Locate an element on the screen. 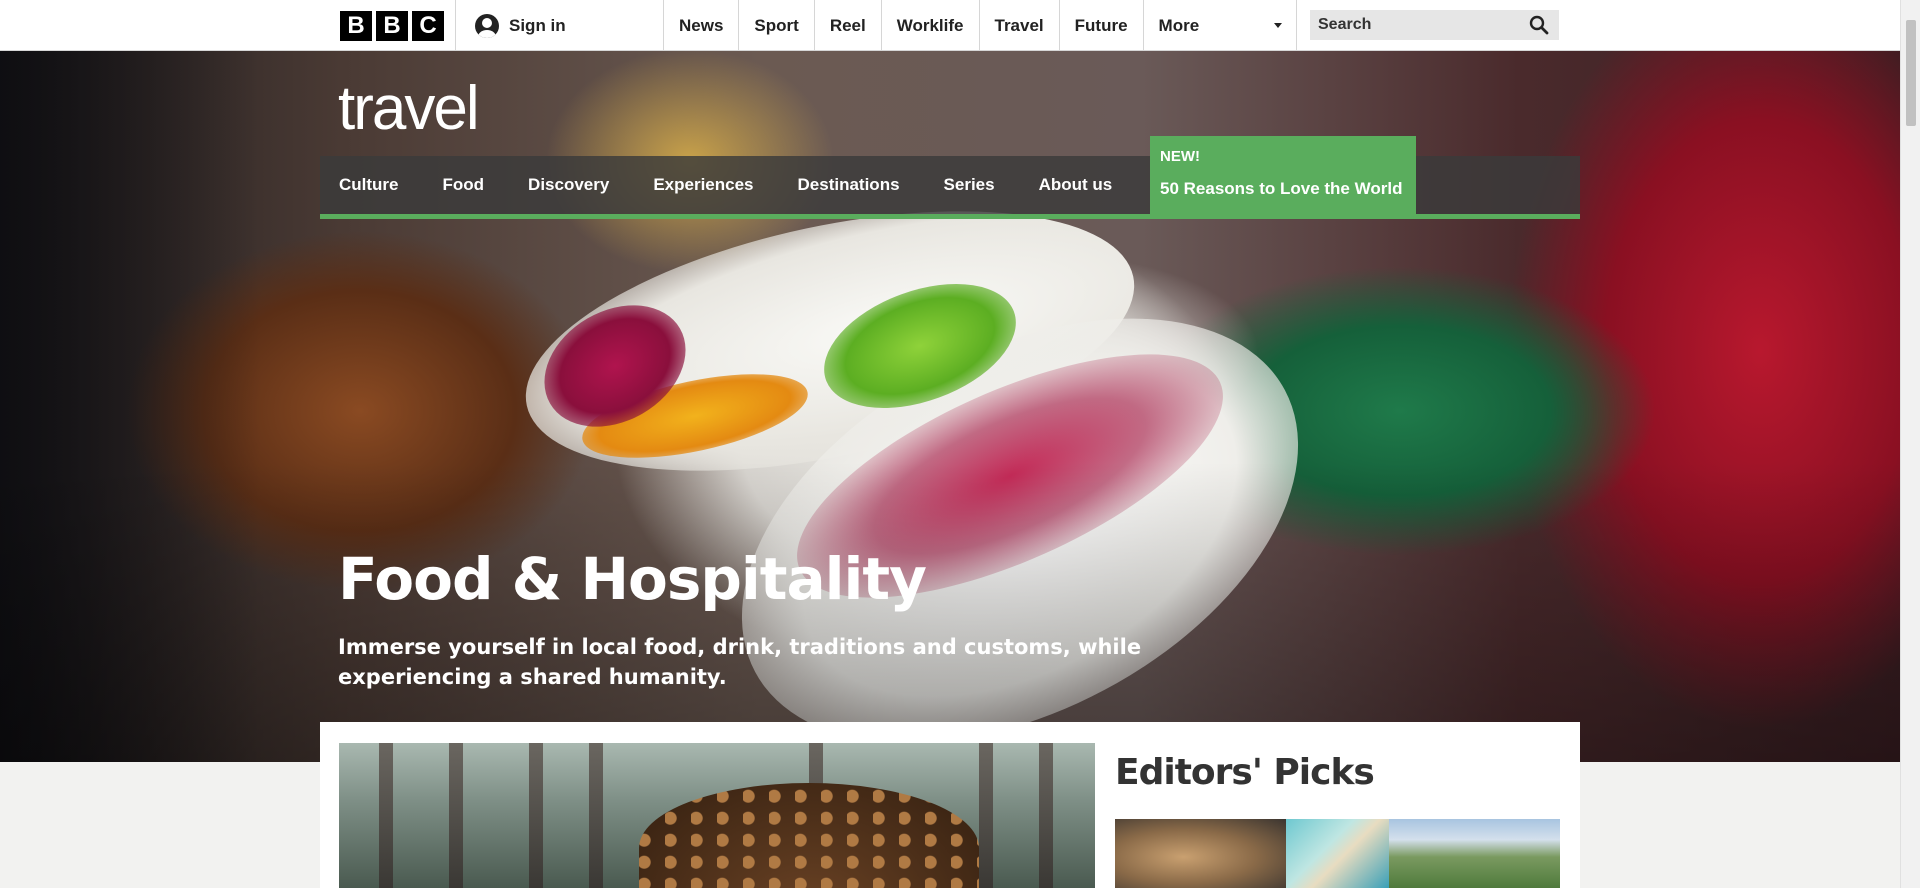 This screenshot has height=888, width=1920. sign-in-label: Sign in is located at coordinates (537, 25).